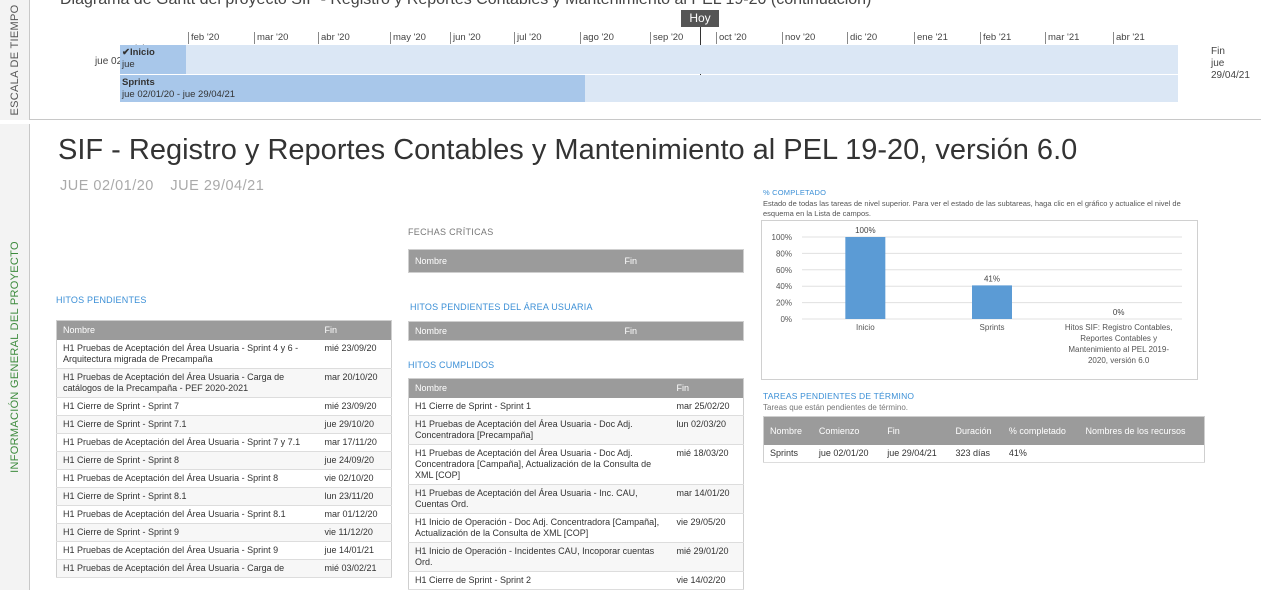 This screenshot has height=590, width=1261. What do you see at coordinates (707, 464) in the screenshot?
I see `table-cell: mié 18/03/20` at bounding box center [707, 464].